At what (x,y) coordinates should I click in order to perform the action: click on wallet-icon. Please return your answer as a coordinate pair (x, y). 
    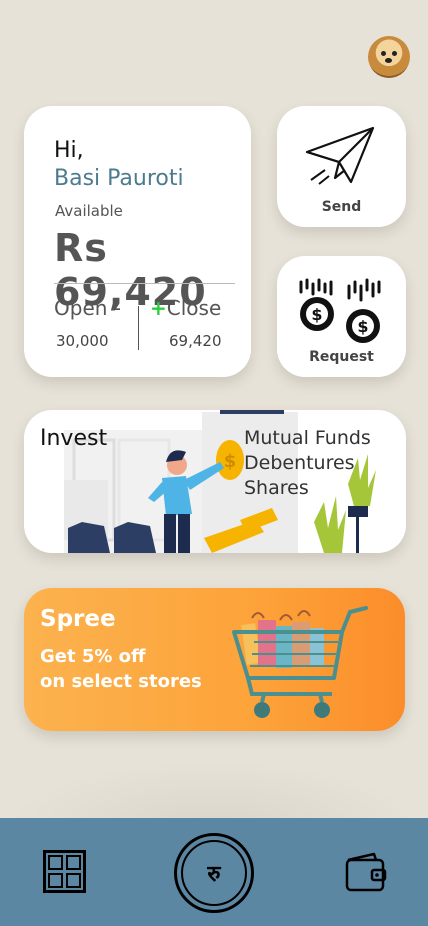
    Looking at the image, I should click on (366, 872).